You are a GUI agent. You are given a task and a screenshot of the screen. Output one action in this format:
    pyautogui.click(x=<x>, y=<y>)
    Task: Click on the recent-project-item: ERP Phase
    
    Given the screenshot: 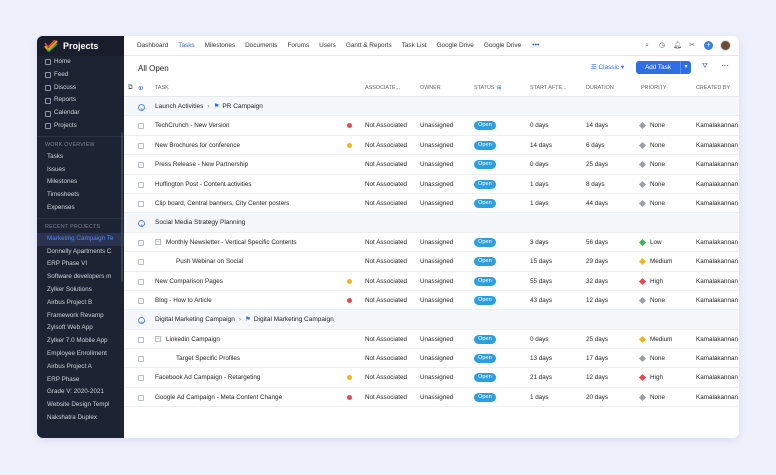 What is the action you would take?
    pyautogui.click(x=80, y=380)
    